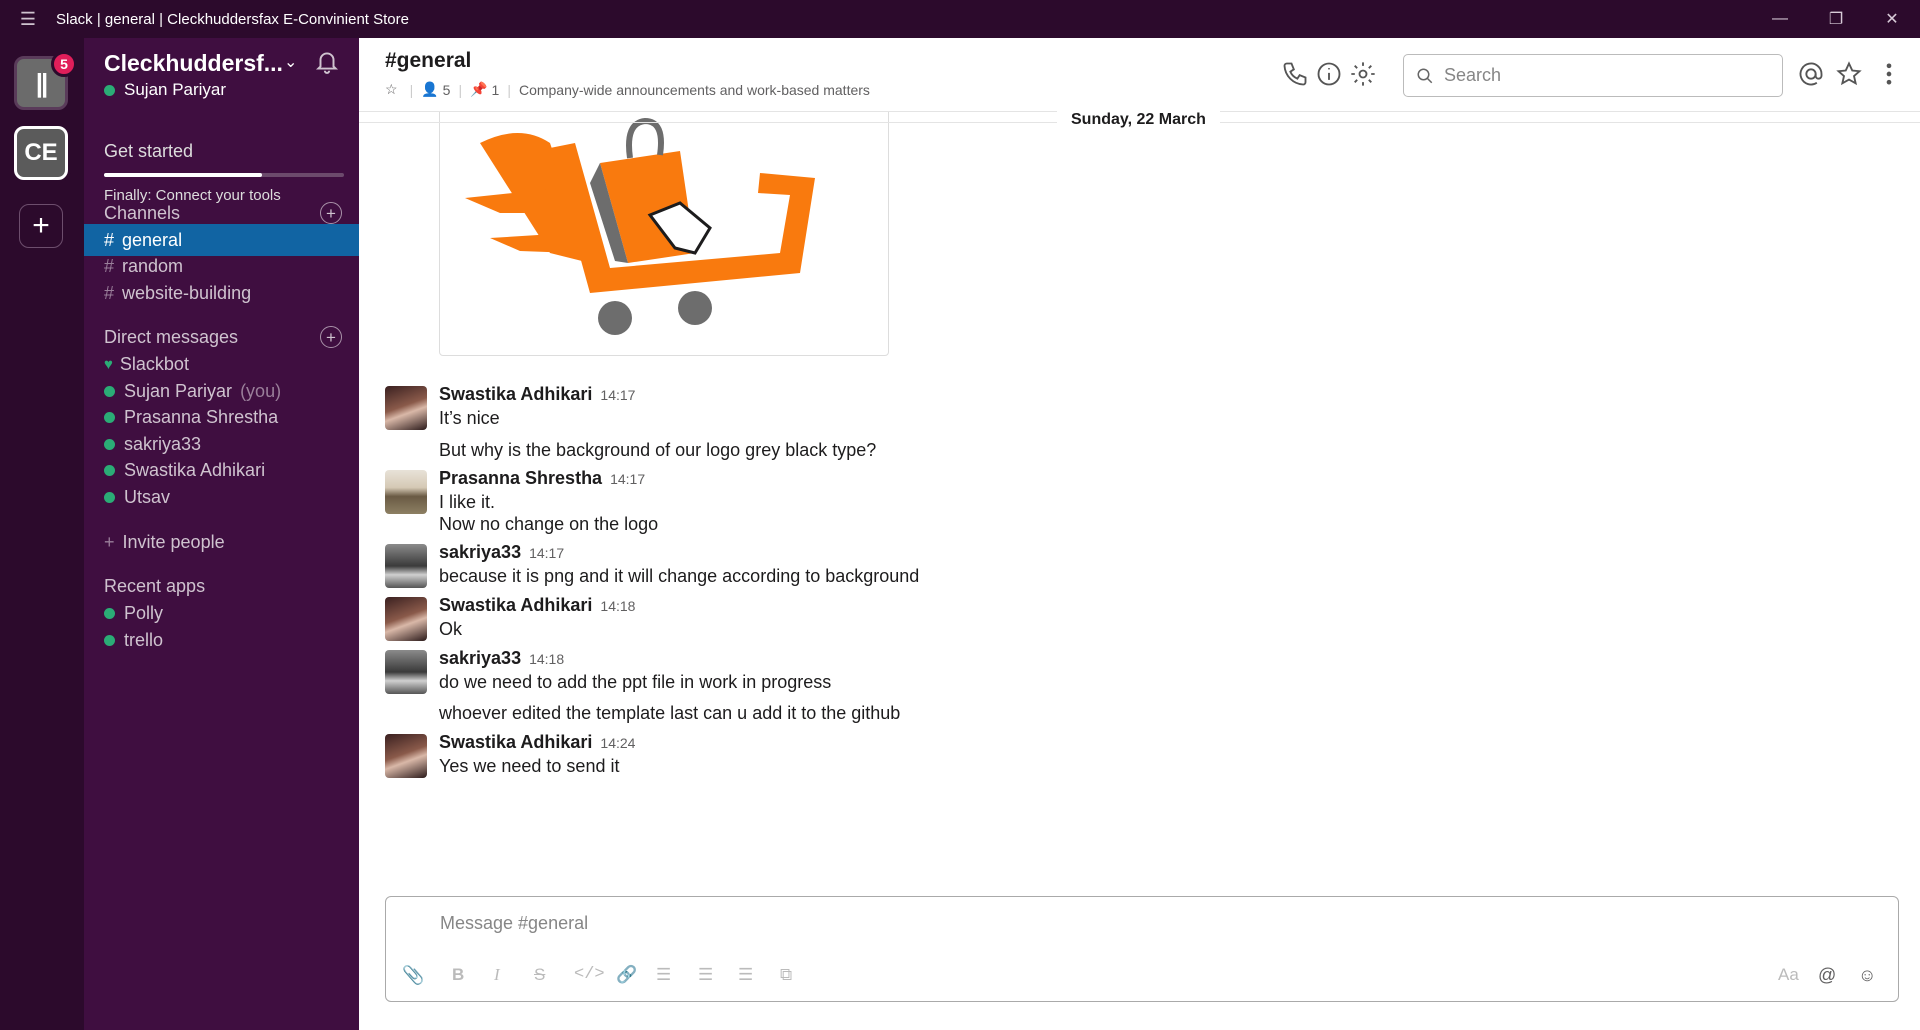 This screenshot has height=1030, width=1920. I want to click on ordered-list-icon: ☰, so click(663, 975).